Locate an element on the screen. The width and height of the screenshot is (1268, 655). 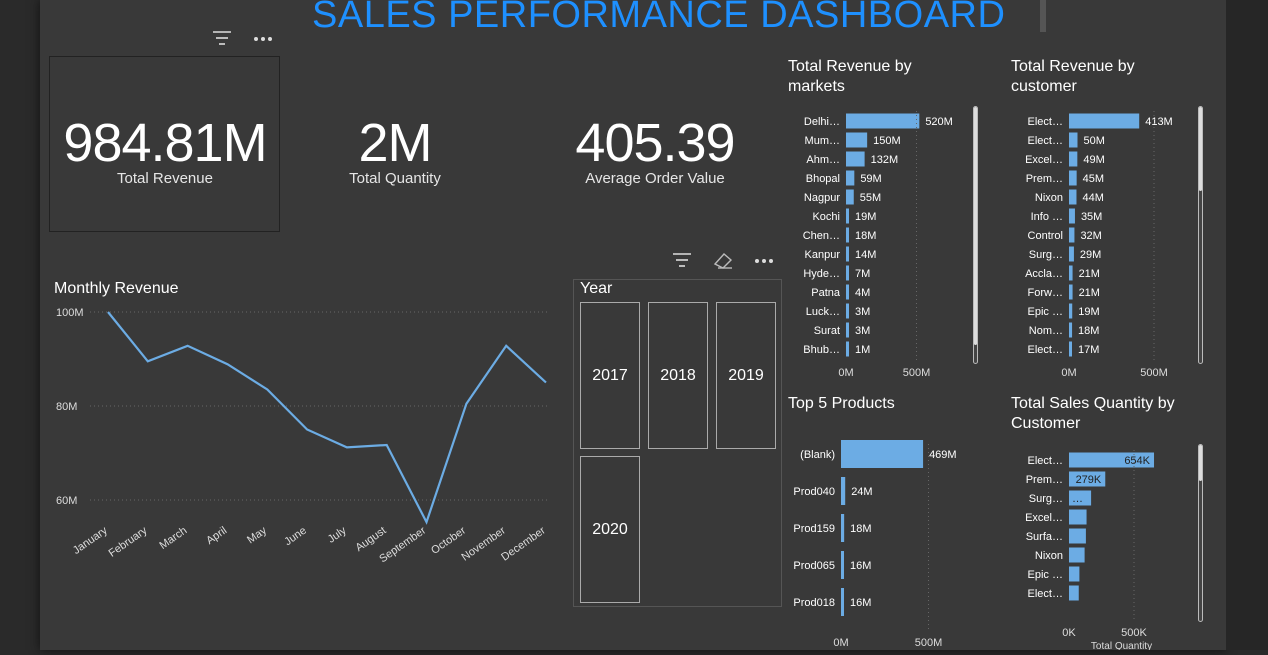
slicer-option-2018: 2018 is located at coordinates (678, 375).